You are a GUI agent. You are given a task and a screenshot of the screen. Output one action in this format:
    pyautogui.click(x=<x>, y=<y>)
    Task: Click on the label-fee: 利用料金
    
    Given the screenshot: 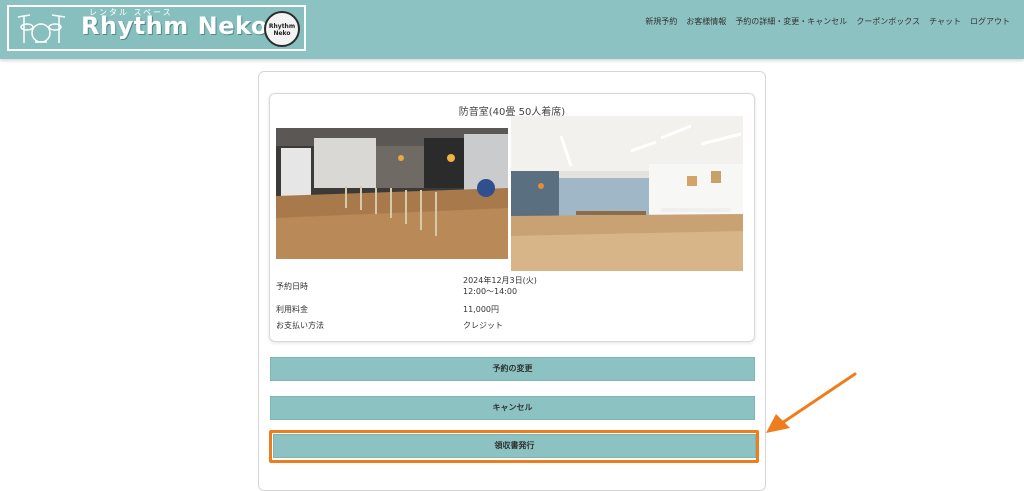 What is the action you would take?
    pyautogui.click(x=292, y=309)
    